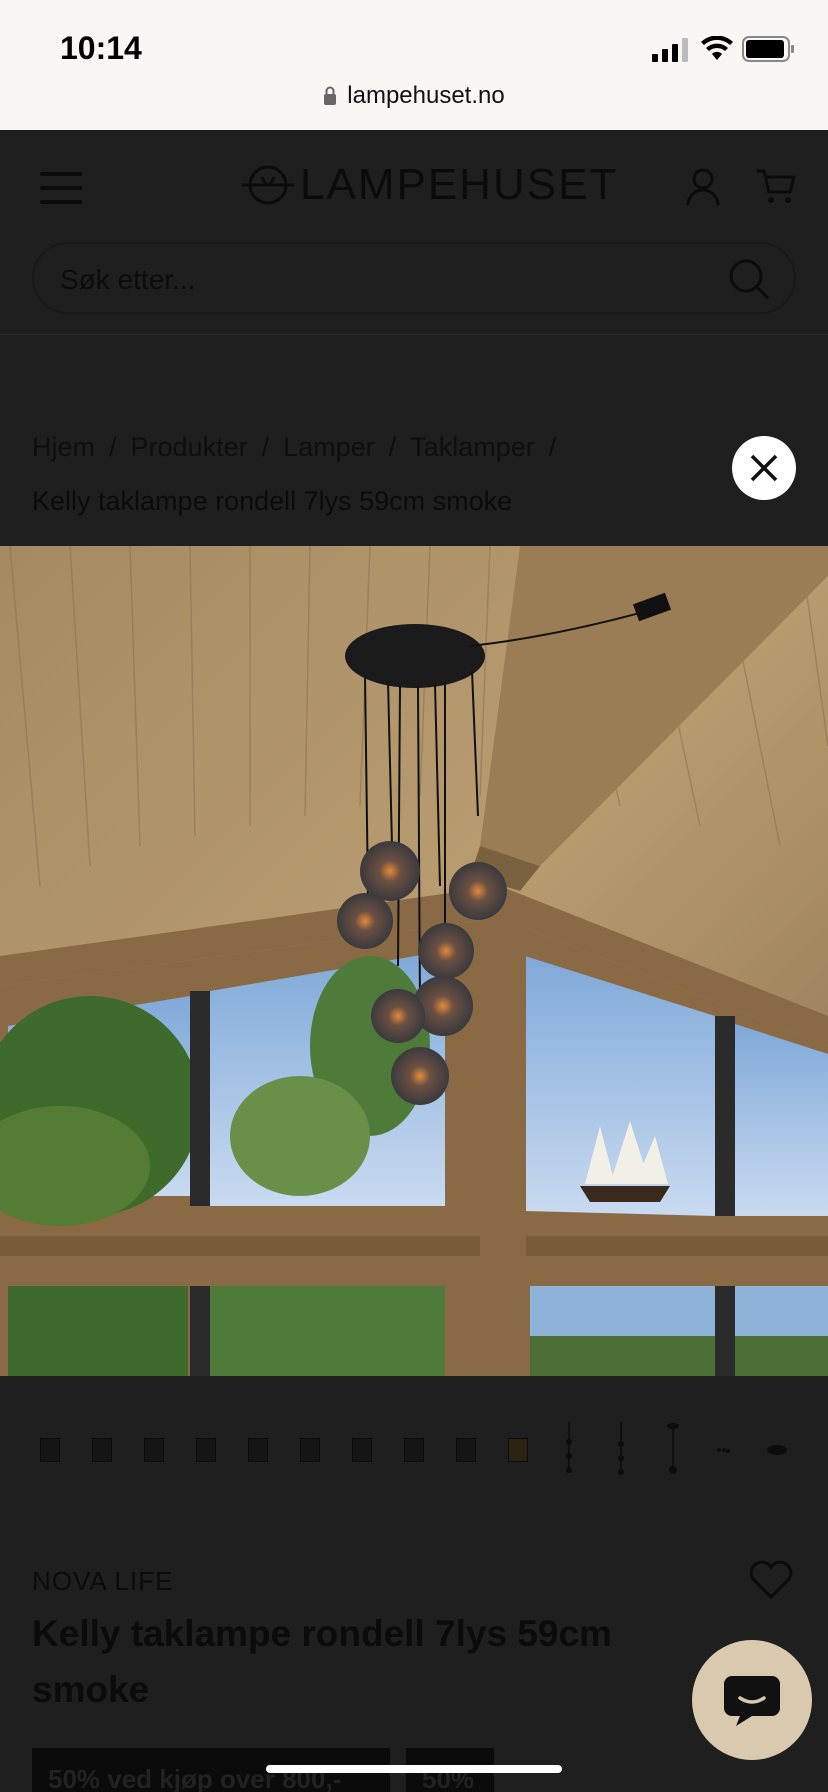 The width and height of the screenshot is (828, 1792). Describe the element at coordinates (329, 447) in the screenshot. I see `breadcrumb-lamps: Lamper` at that location.